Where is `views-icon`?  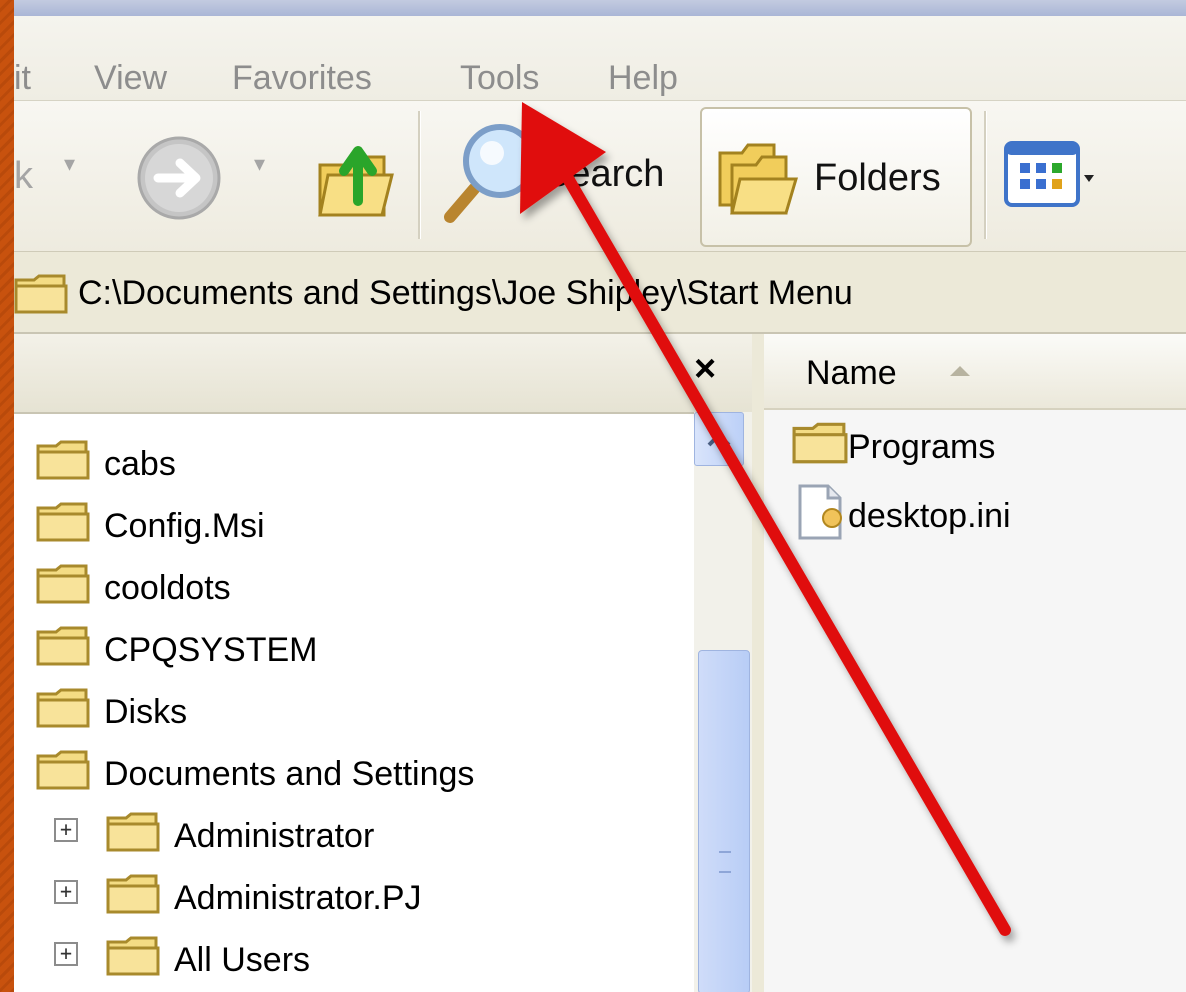
views-icon is located at coordinates (1050, 177).